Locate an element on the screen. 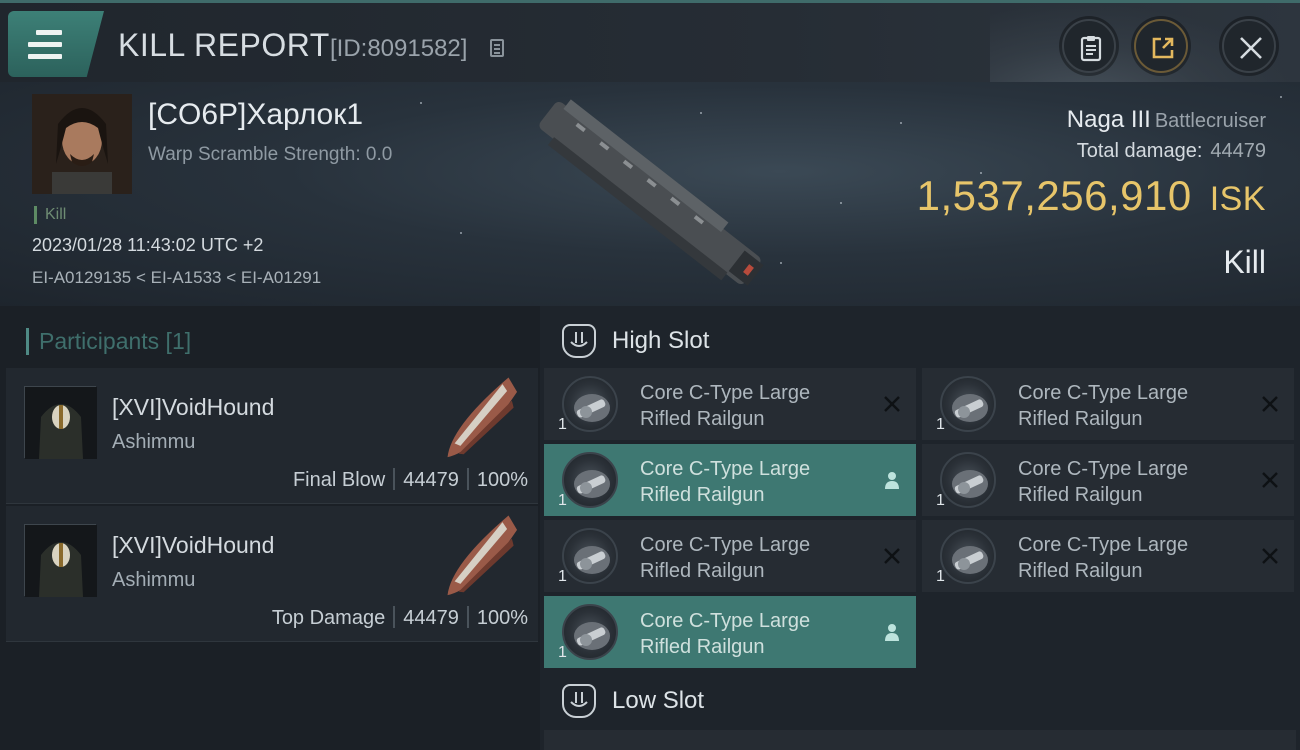  result-label: Kill is located at coordinates (1244, 262).